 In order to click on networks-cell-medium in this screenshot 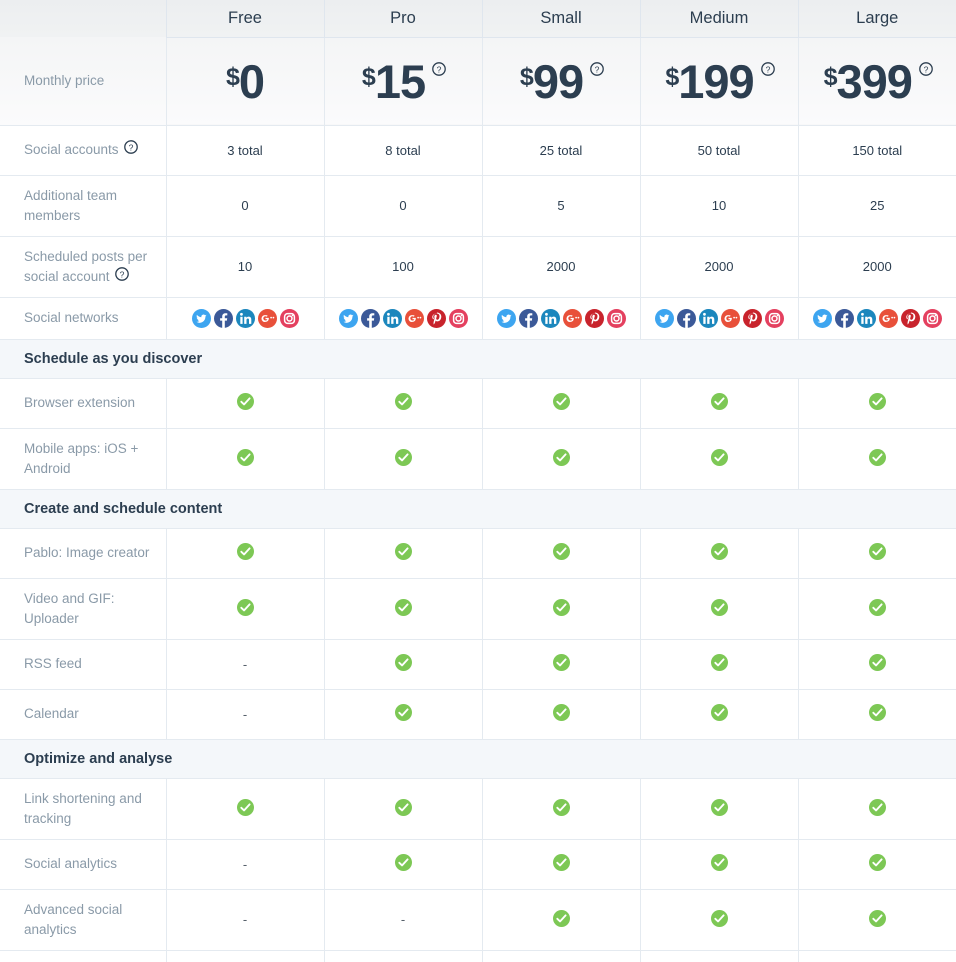, I will do `click(718, 318)`.